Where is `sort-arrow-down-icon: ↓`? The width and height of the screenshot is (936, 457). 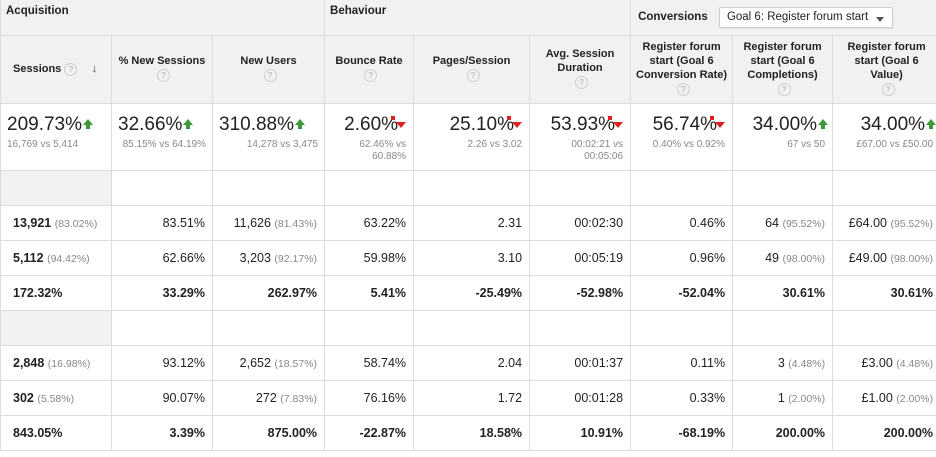
sort-arrow-down-icon: ↓ is located at coordinates (94, 68).